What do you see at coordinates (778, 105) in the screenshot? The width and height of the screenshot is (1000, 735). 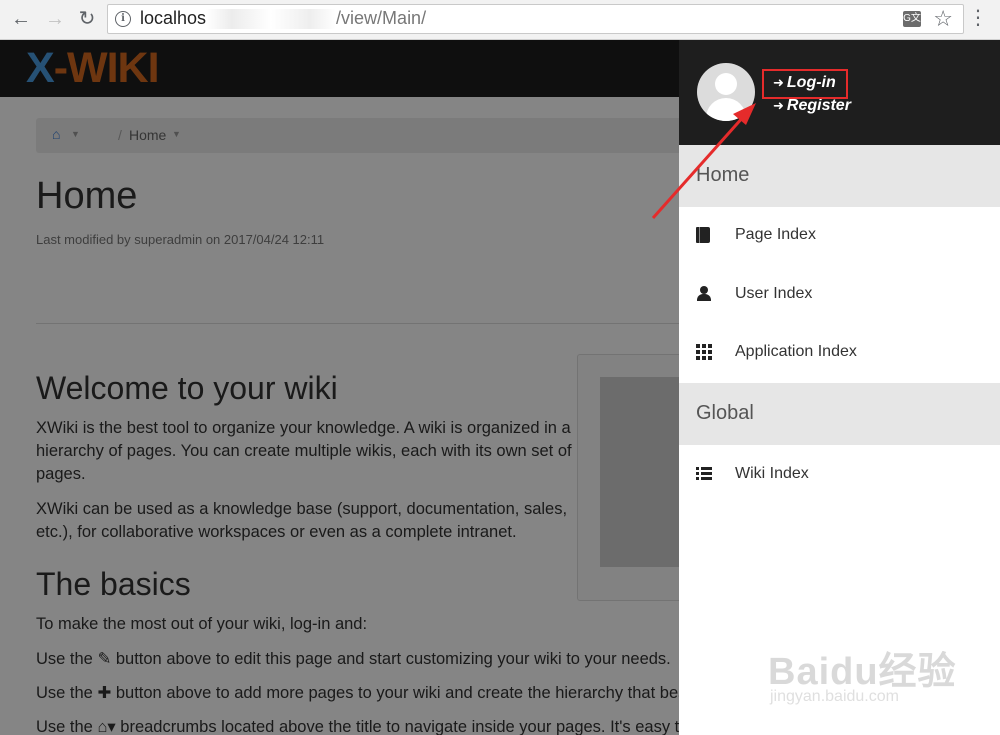 I see `sign-in-icon: ➜` at bounding box center [778, 105].